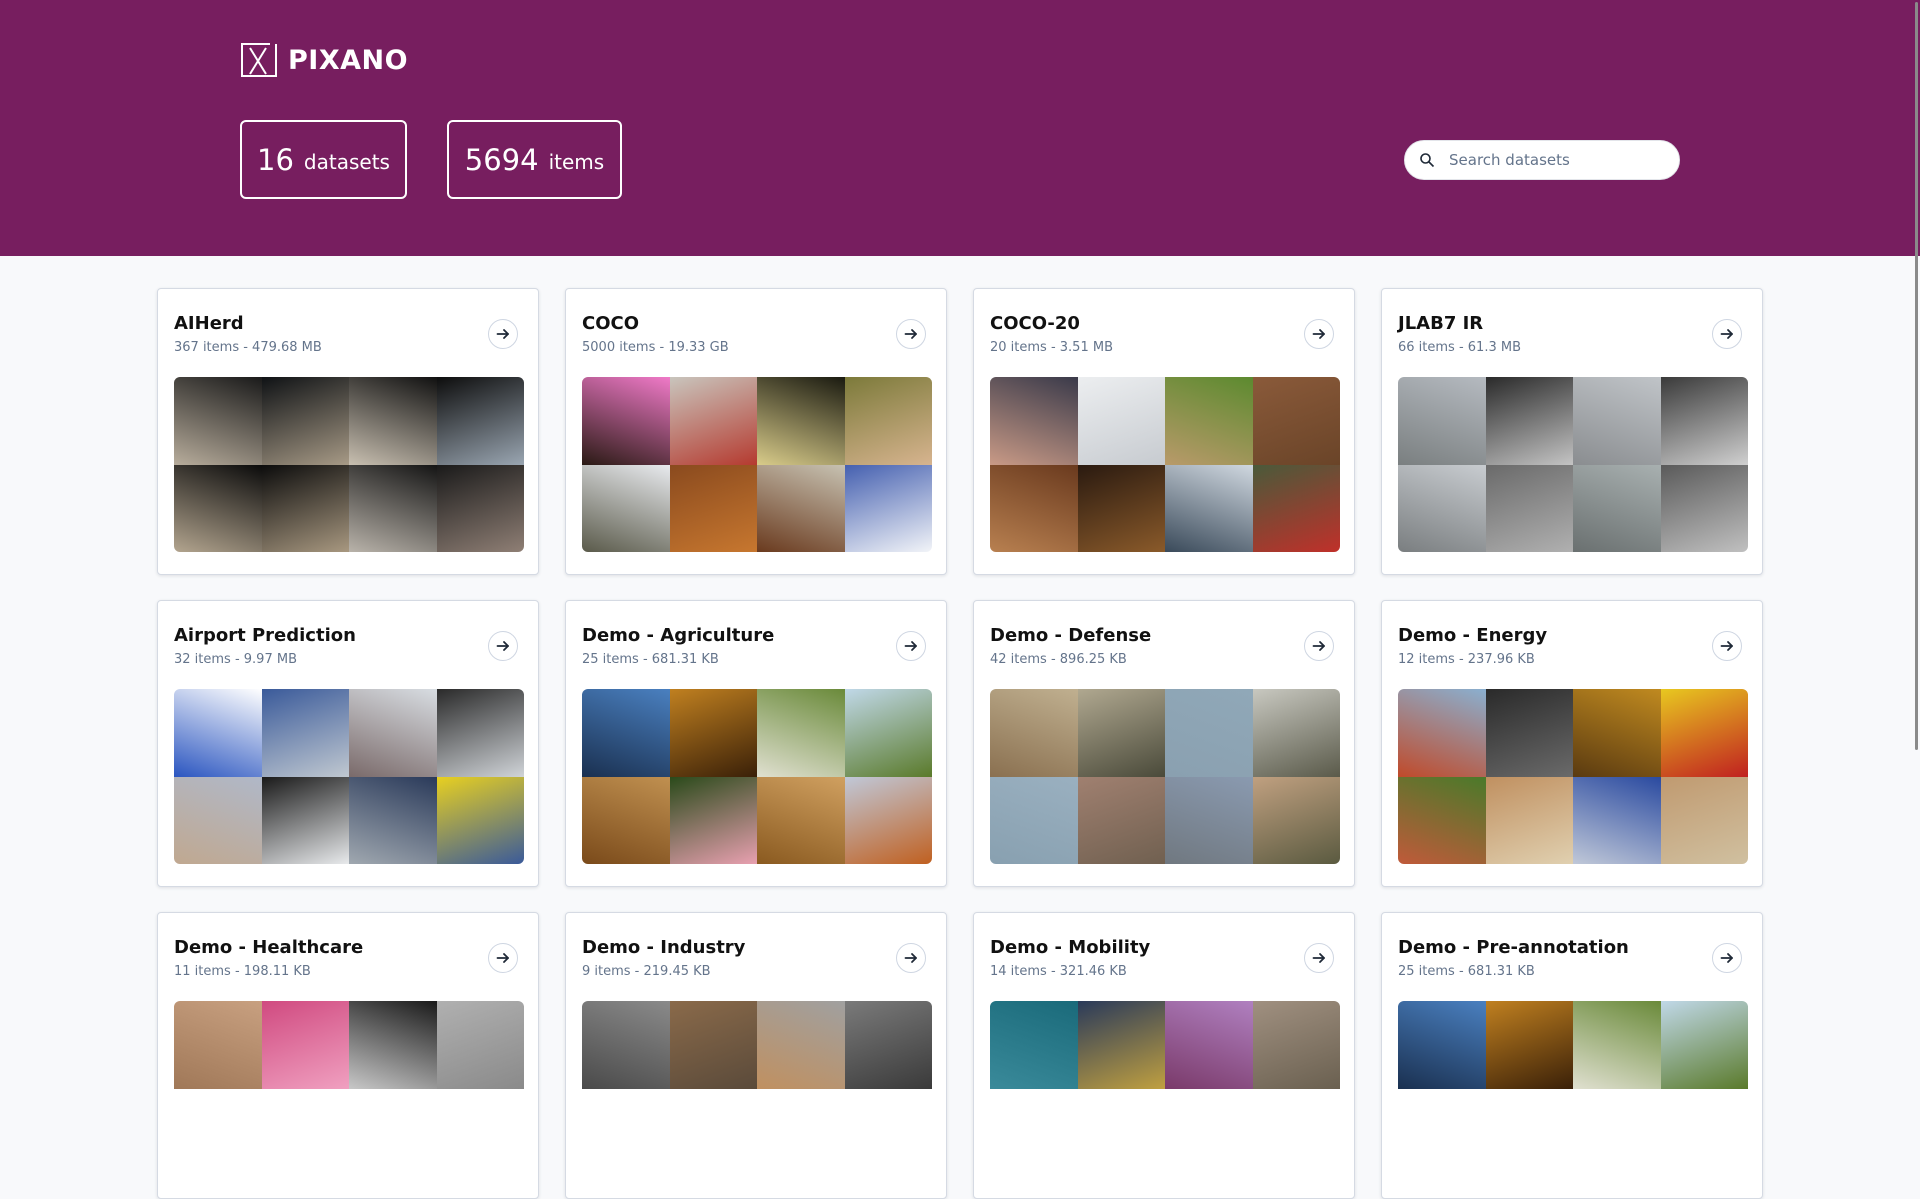  What do you see at coordinates (209, 323) in the screenshot?
I see `dataset-name: AIHerd` at bounding box center [209, 323].